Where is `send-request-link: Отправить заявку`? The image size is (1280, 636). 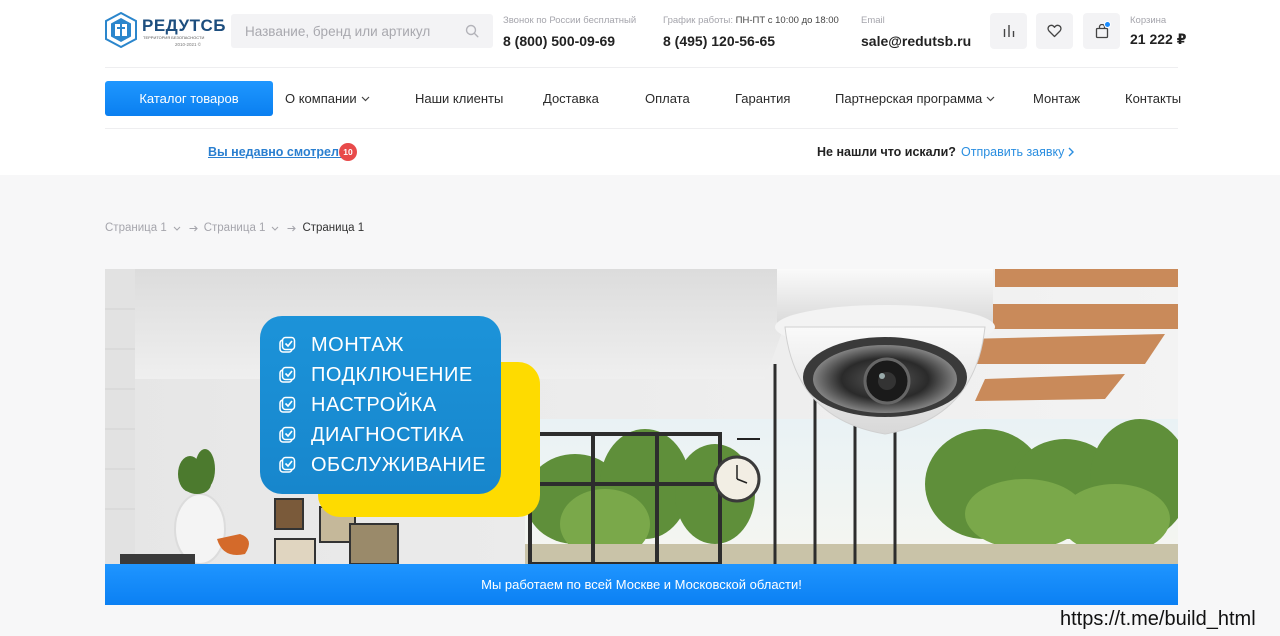 send-request-link: Отправить заявку is located at coordinates (1018, 152).